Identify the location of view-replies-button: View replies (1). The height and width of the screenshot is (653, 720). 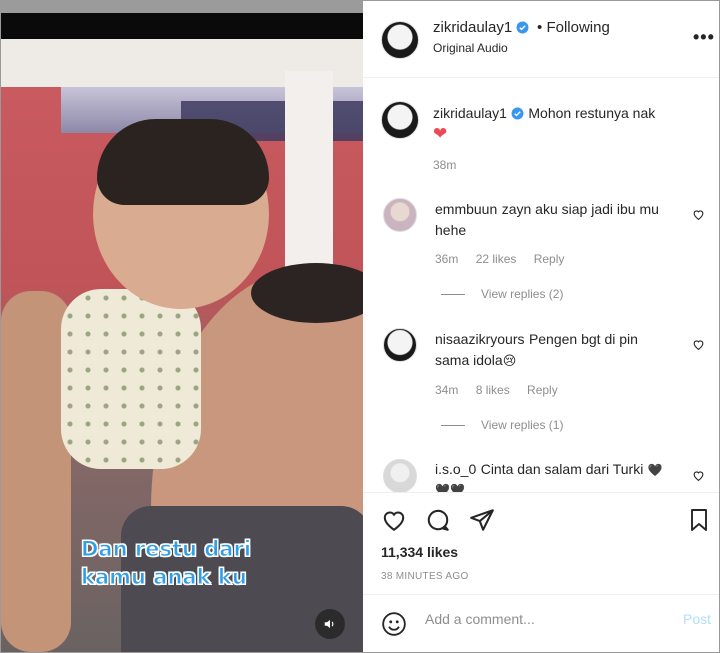
(502, 425).